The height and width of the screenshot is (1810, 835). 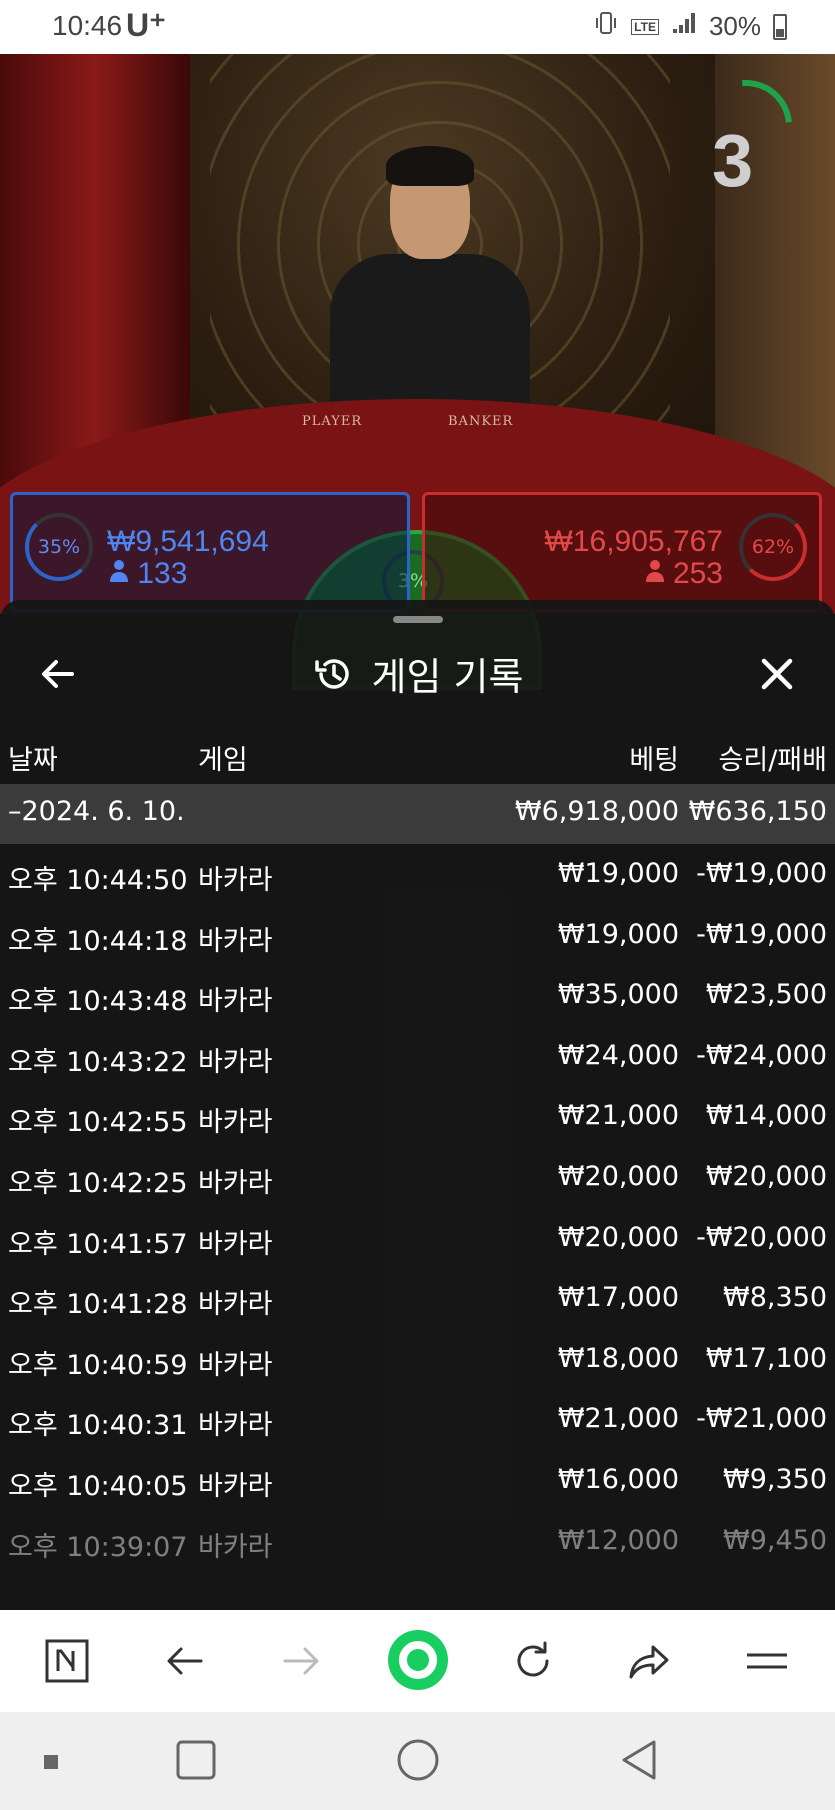 I want to click on sheet-drag-handle, so click(x=418, y=619).